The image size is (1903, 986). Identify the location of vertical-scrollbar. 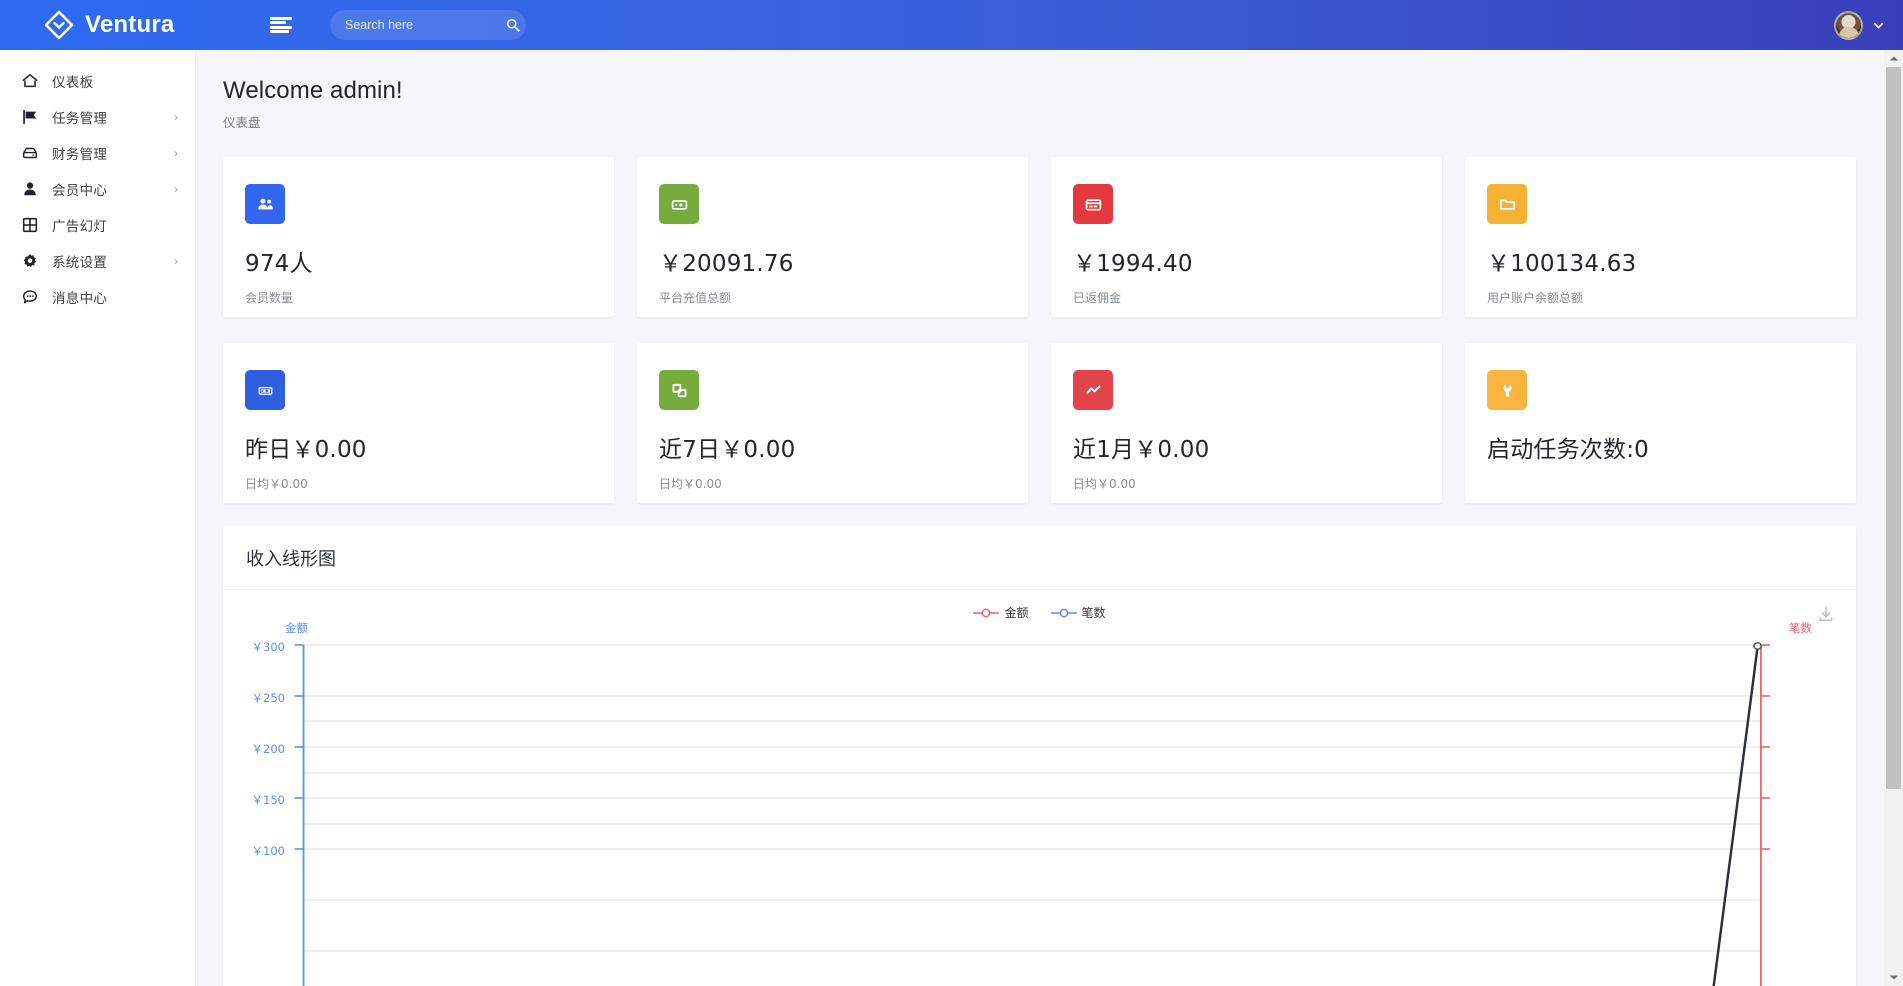
(1893, 518).